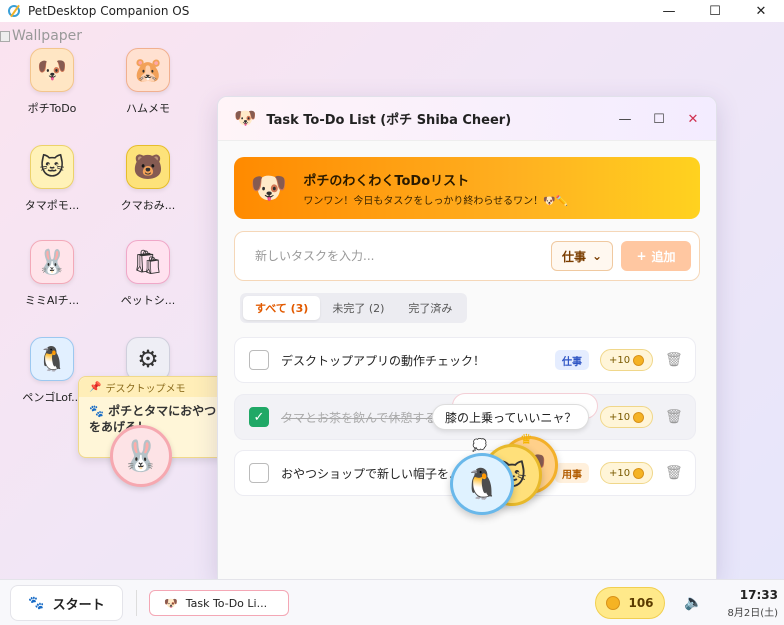 This screenshot has height=625, width=784. I want to click on app-logo-icon, so click(14, 11).